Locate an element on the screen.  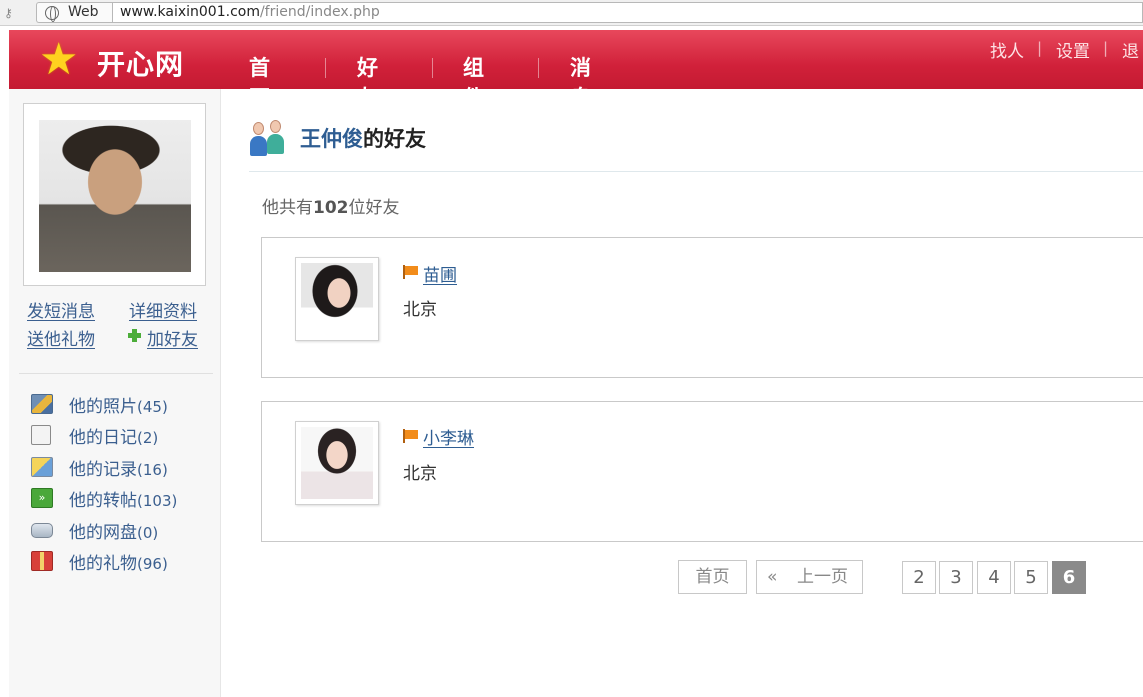
friend-count: 他共有102位好友 is located at coordinates (331, 205).